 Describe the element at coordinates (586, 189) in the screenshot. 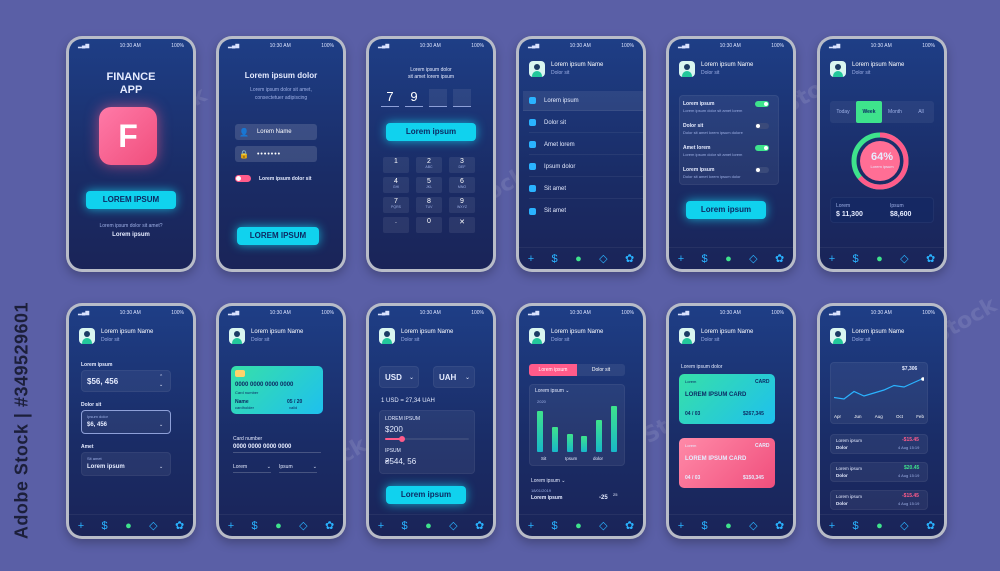

I see `menu-item-5: Sit amet` at that location.